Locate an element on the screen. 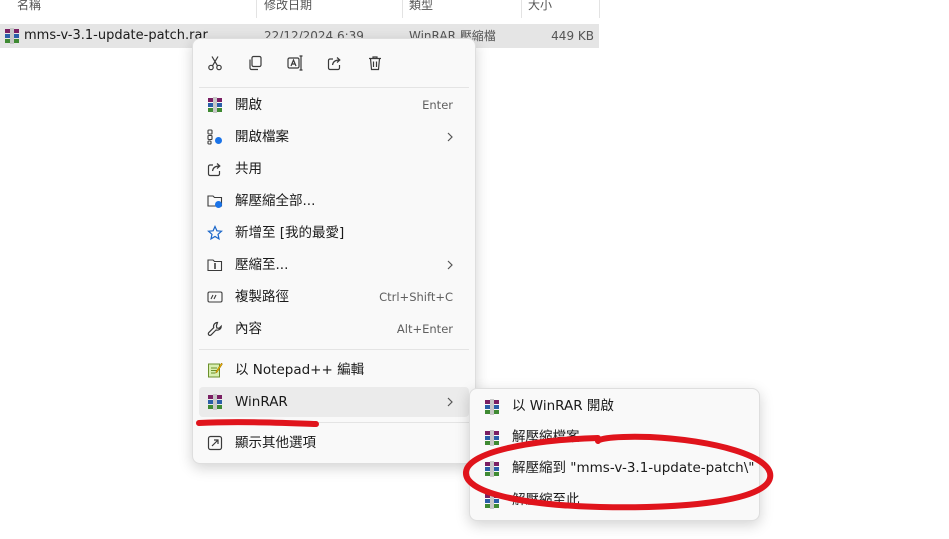 The height and width of the screenshot is (539, 949). column-header-bar: 名稱 修改日期 類型 大小 is located at coordinates (300, 9).